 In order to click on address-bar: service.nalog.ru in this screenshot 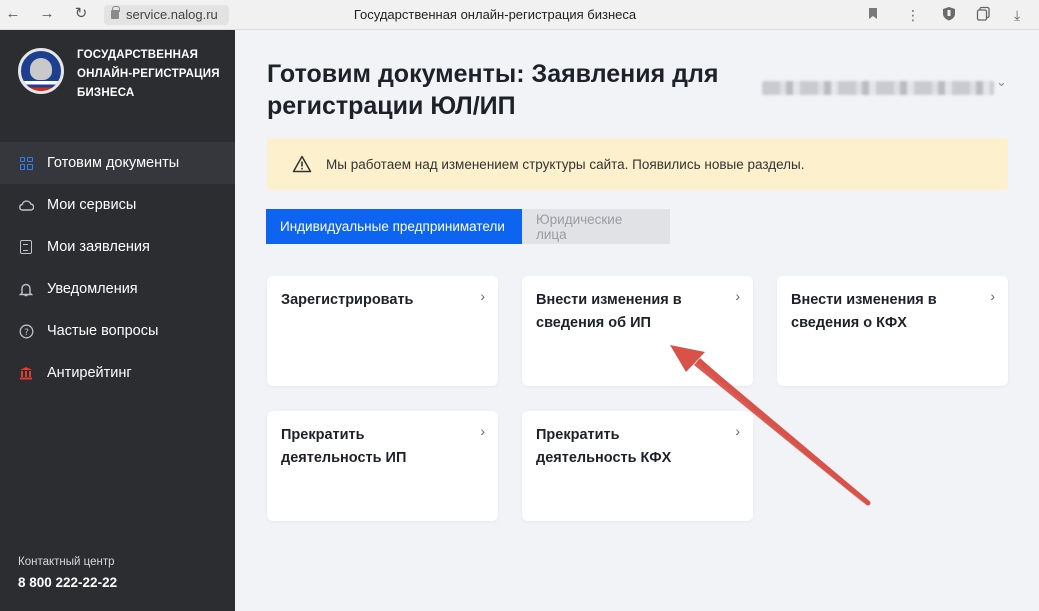, I will do `click(166, 15)`.